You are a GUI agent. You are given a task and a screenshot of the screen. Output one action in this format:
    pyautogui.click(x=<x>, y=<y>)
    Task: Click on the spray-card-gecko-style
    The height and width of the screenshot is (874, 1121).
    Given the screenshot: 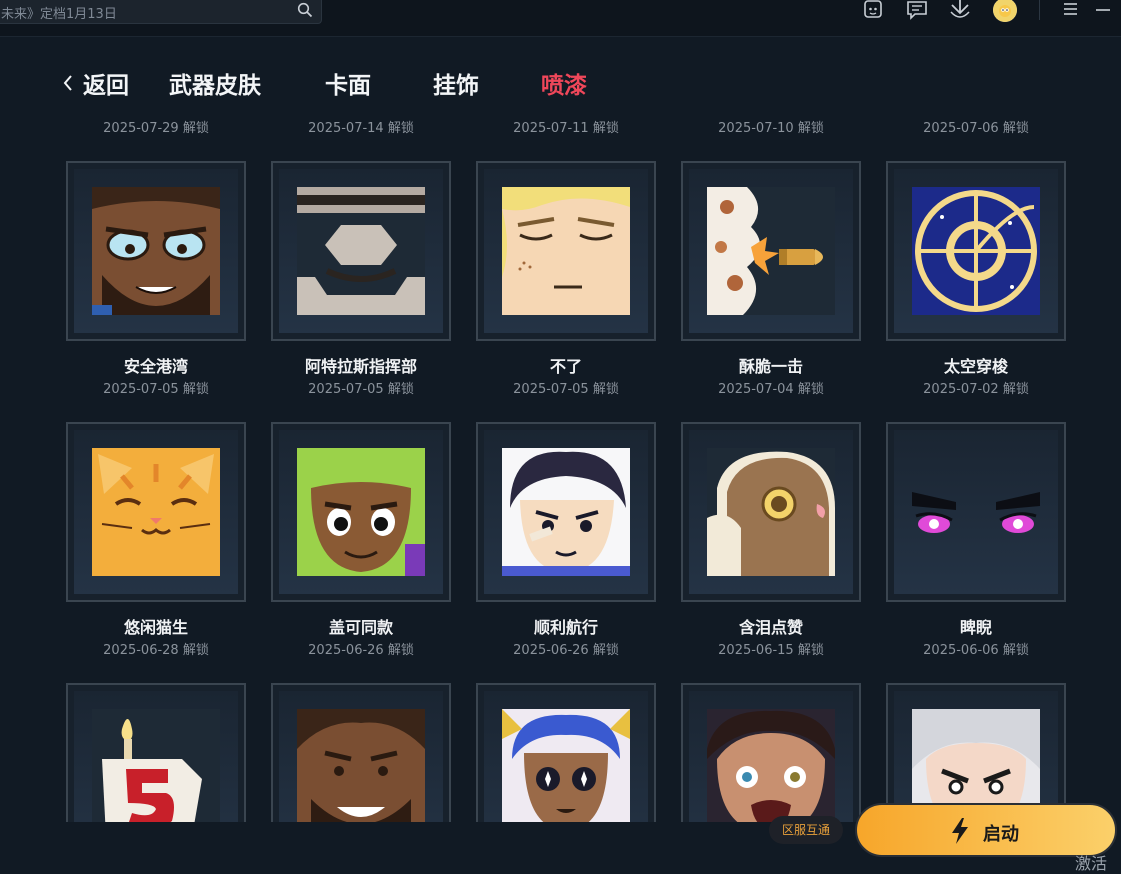 What is the action you would take?
    pyautogui.click(x=361, y=512)
    